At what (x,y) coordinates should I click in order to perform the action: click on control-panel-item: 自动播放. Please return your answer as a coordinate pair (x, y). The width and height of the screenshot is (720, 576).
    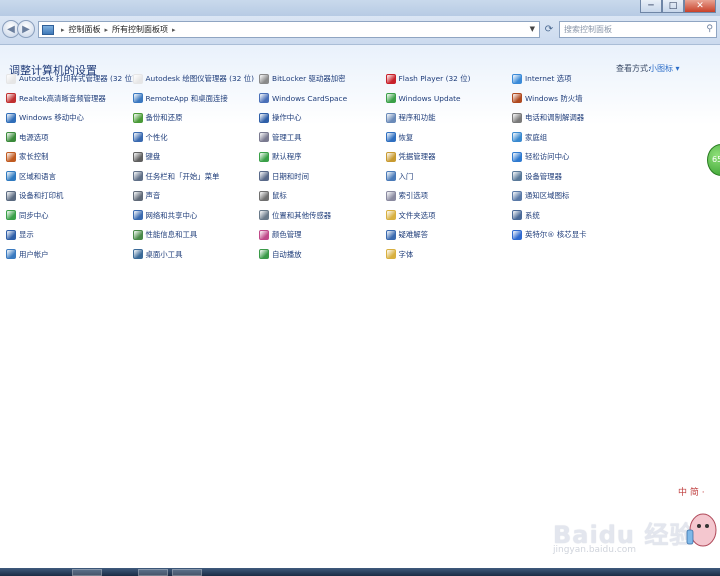
    Looking at the image, I should click on (322, 254).